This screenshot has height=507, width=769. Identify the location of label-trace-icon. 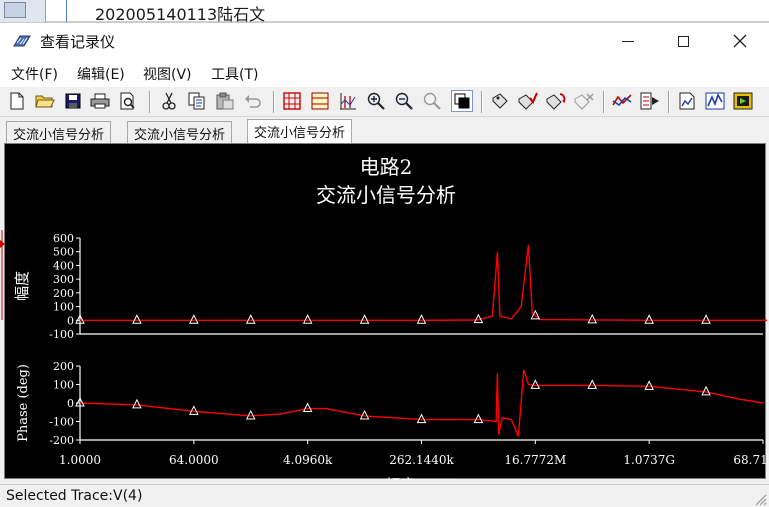
(500, 101).